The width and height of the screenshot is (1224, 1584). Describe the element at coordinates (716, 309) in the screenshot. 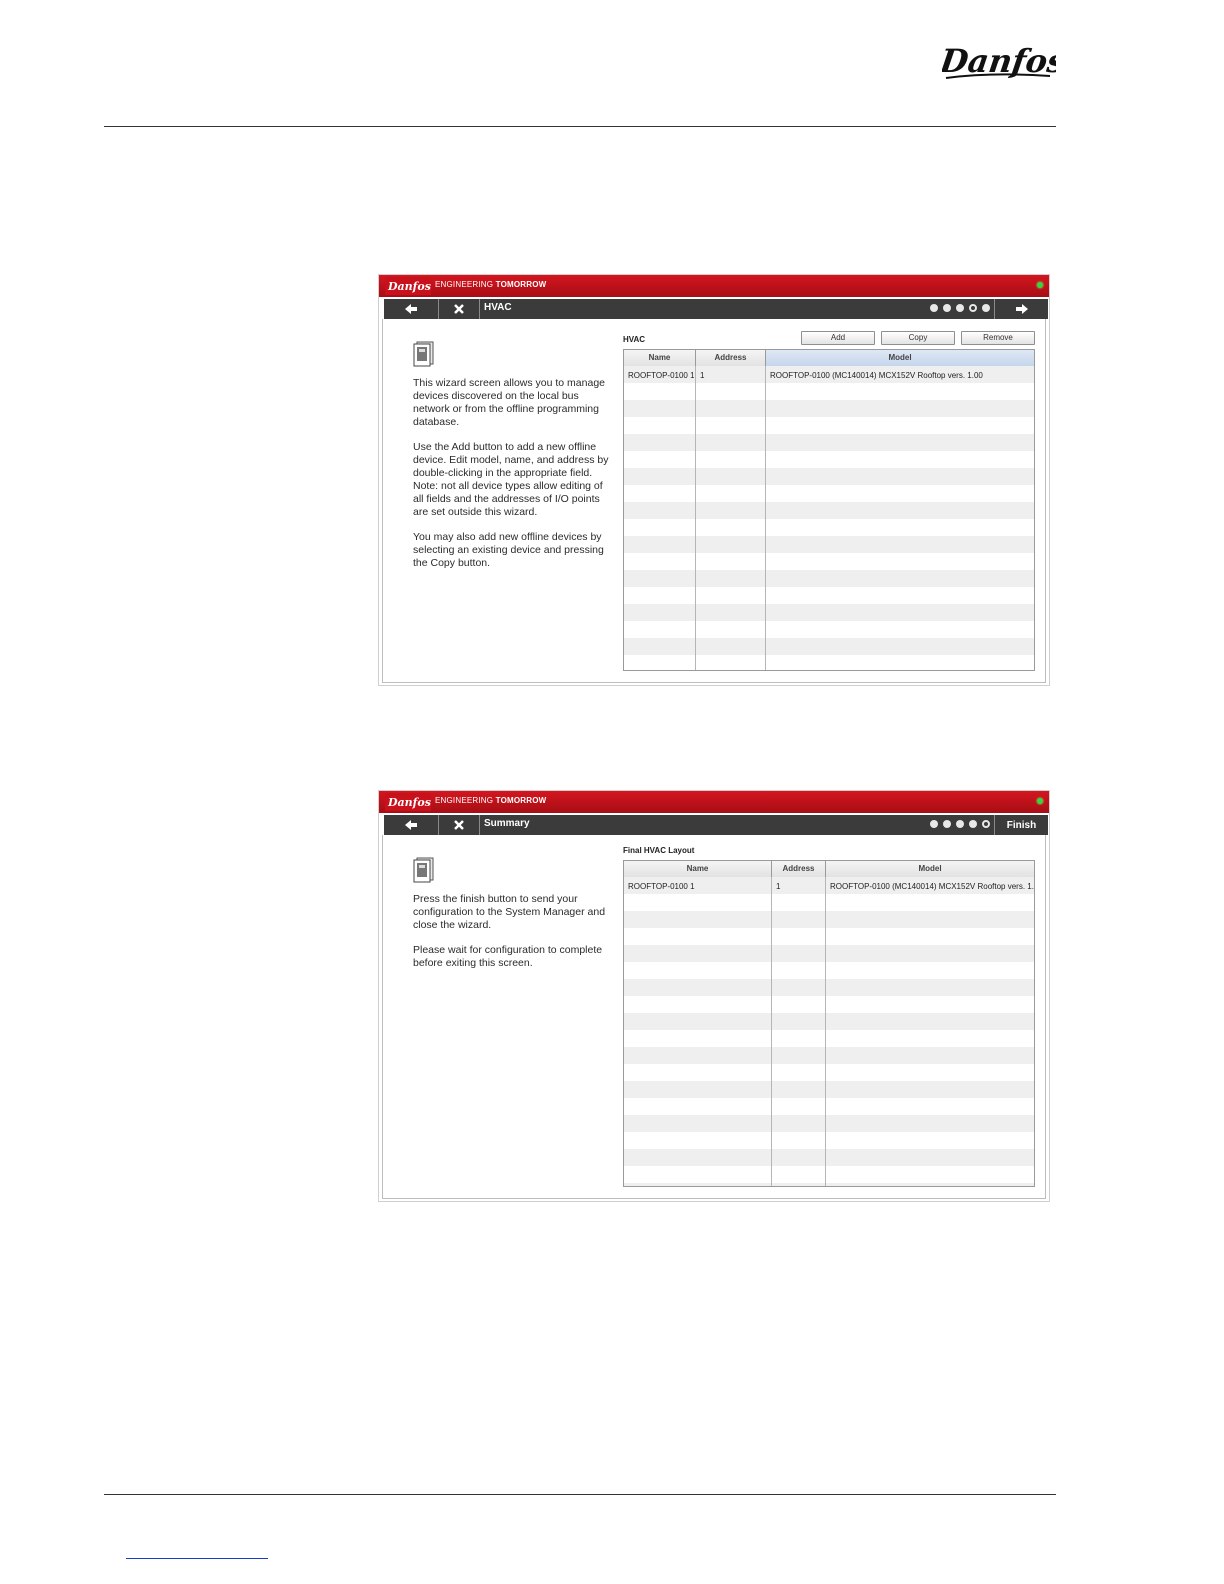

I see `wizard-nav-bar: HVAC` at that location.